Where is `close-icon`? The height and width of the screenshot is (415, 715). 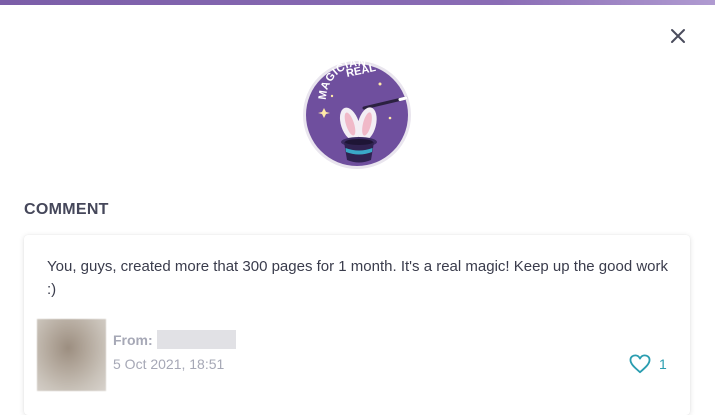
close-icon is located at coordinates (678, 36).